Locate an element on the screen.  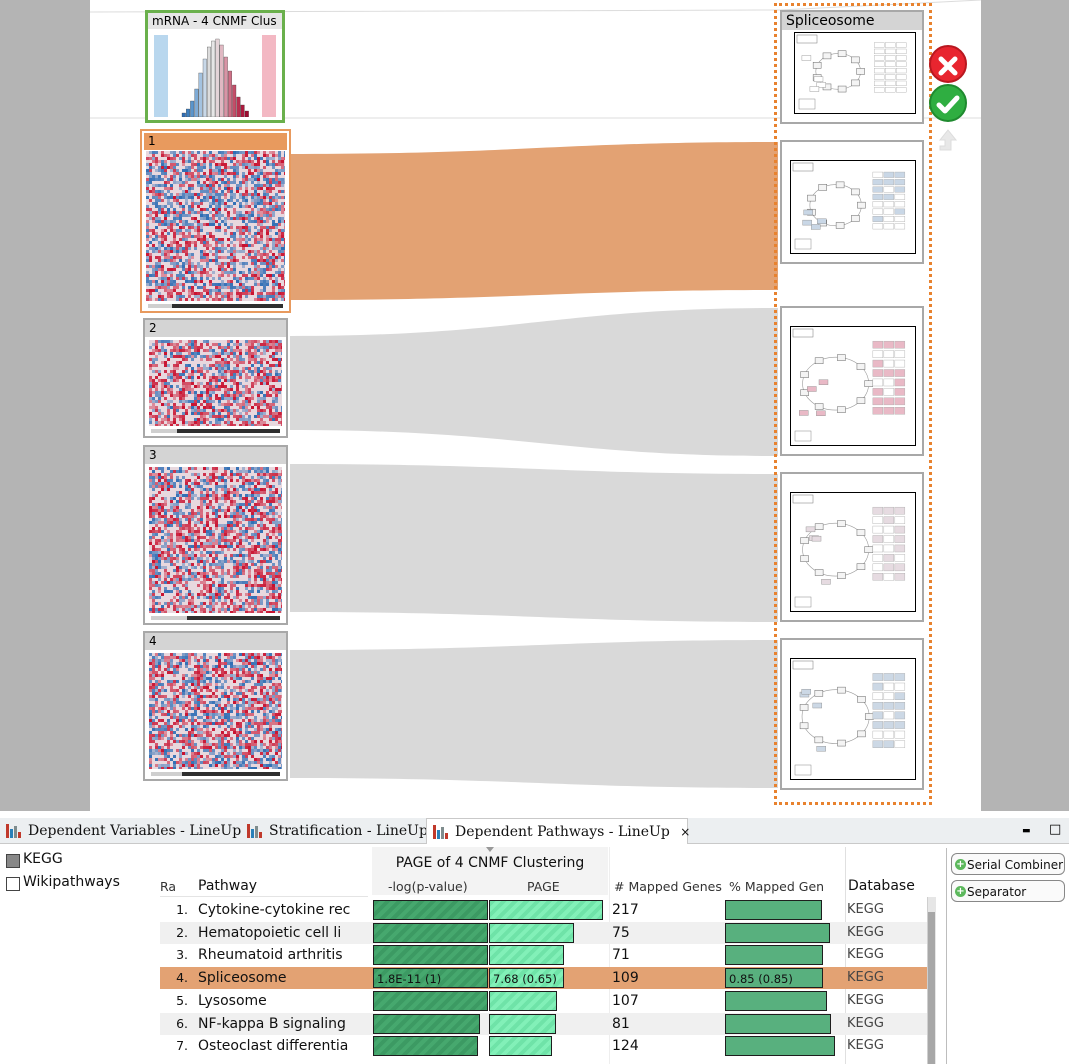
canvas-left-margin is located at coordinates (45, 405).